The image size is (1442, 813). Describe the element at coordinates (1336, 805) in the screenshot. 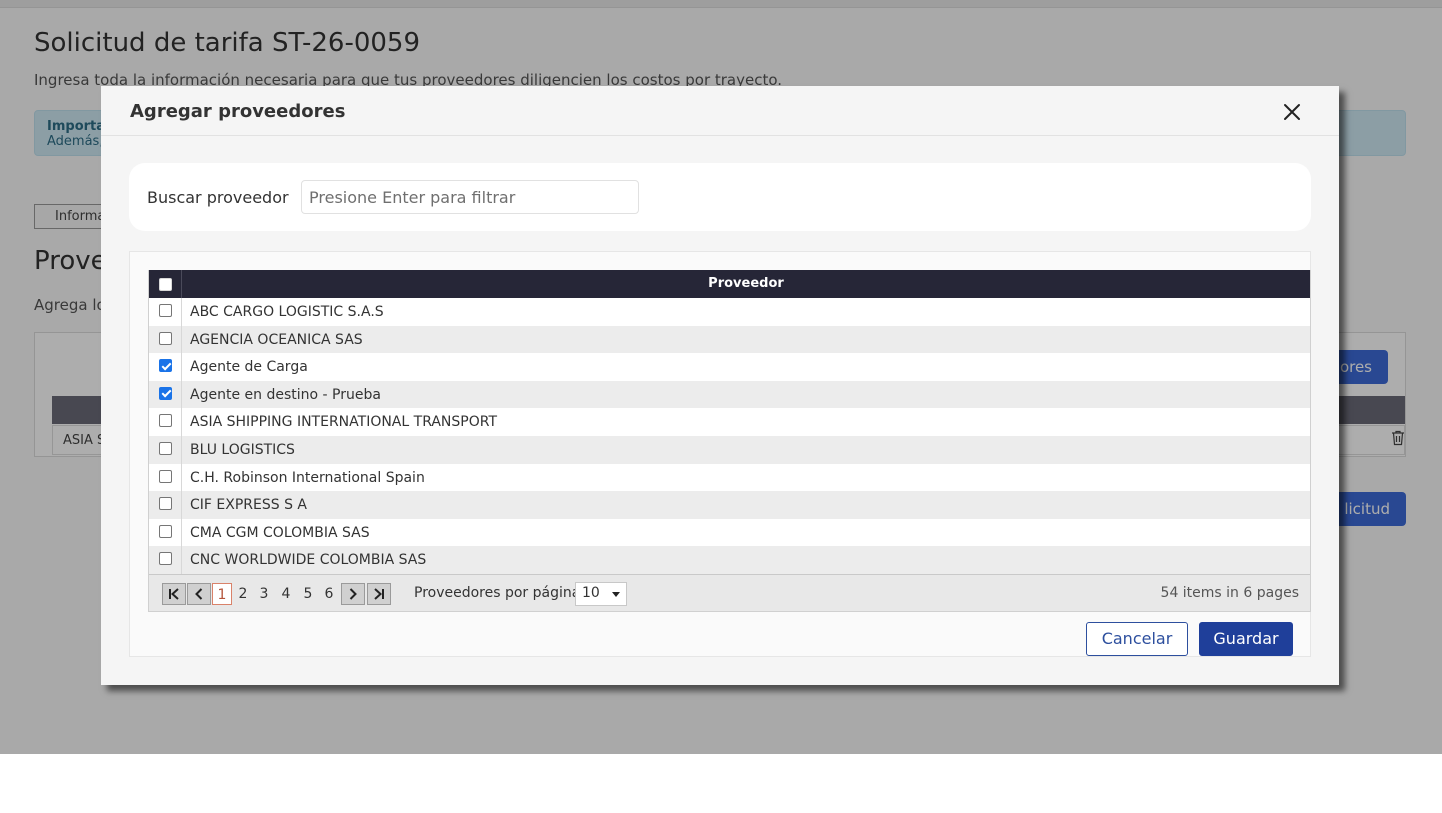

I see `actions-column-header: Acciones` at that location.